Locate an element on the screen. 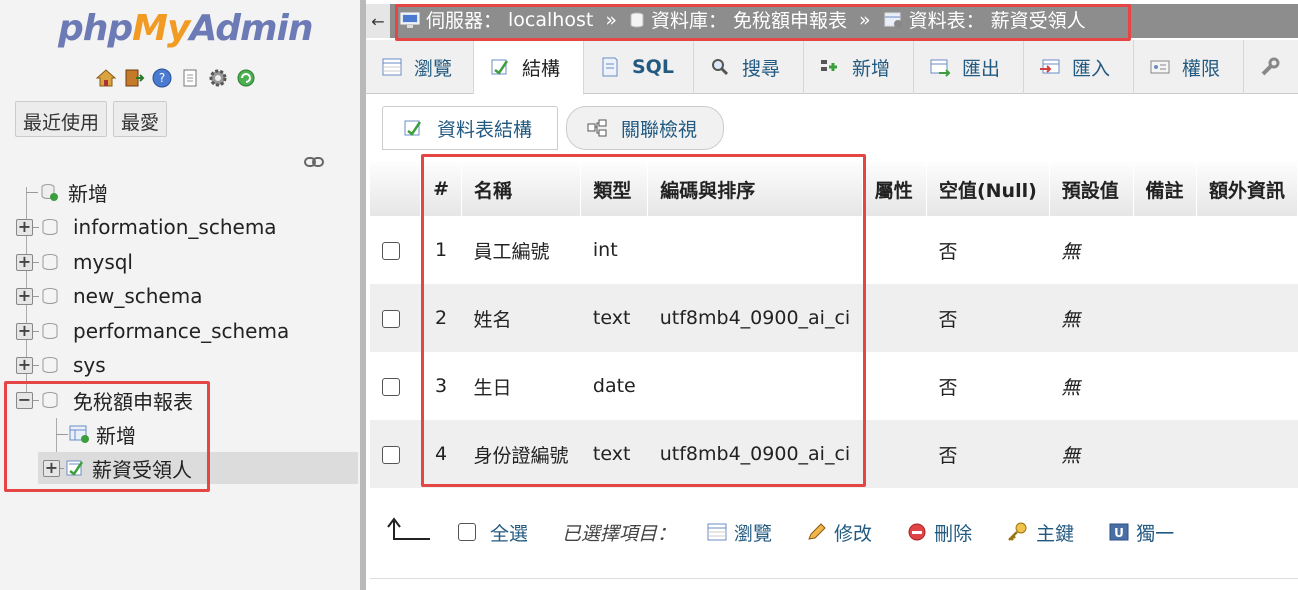 The width and height of the screenshot is (1298, 590). select-all-checkbox is located at coordinates (467, 532).